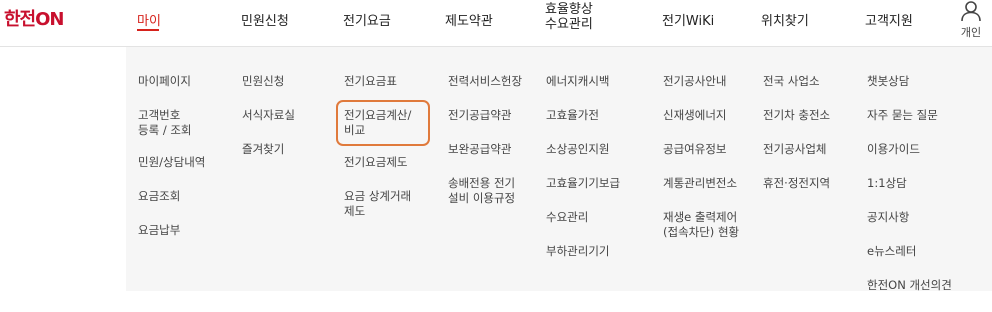  Describe the element at coordinates (569, 17) in the screenshot. I see `nav-efficiency-demand: 효율향상 수요관리` at that location.